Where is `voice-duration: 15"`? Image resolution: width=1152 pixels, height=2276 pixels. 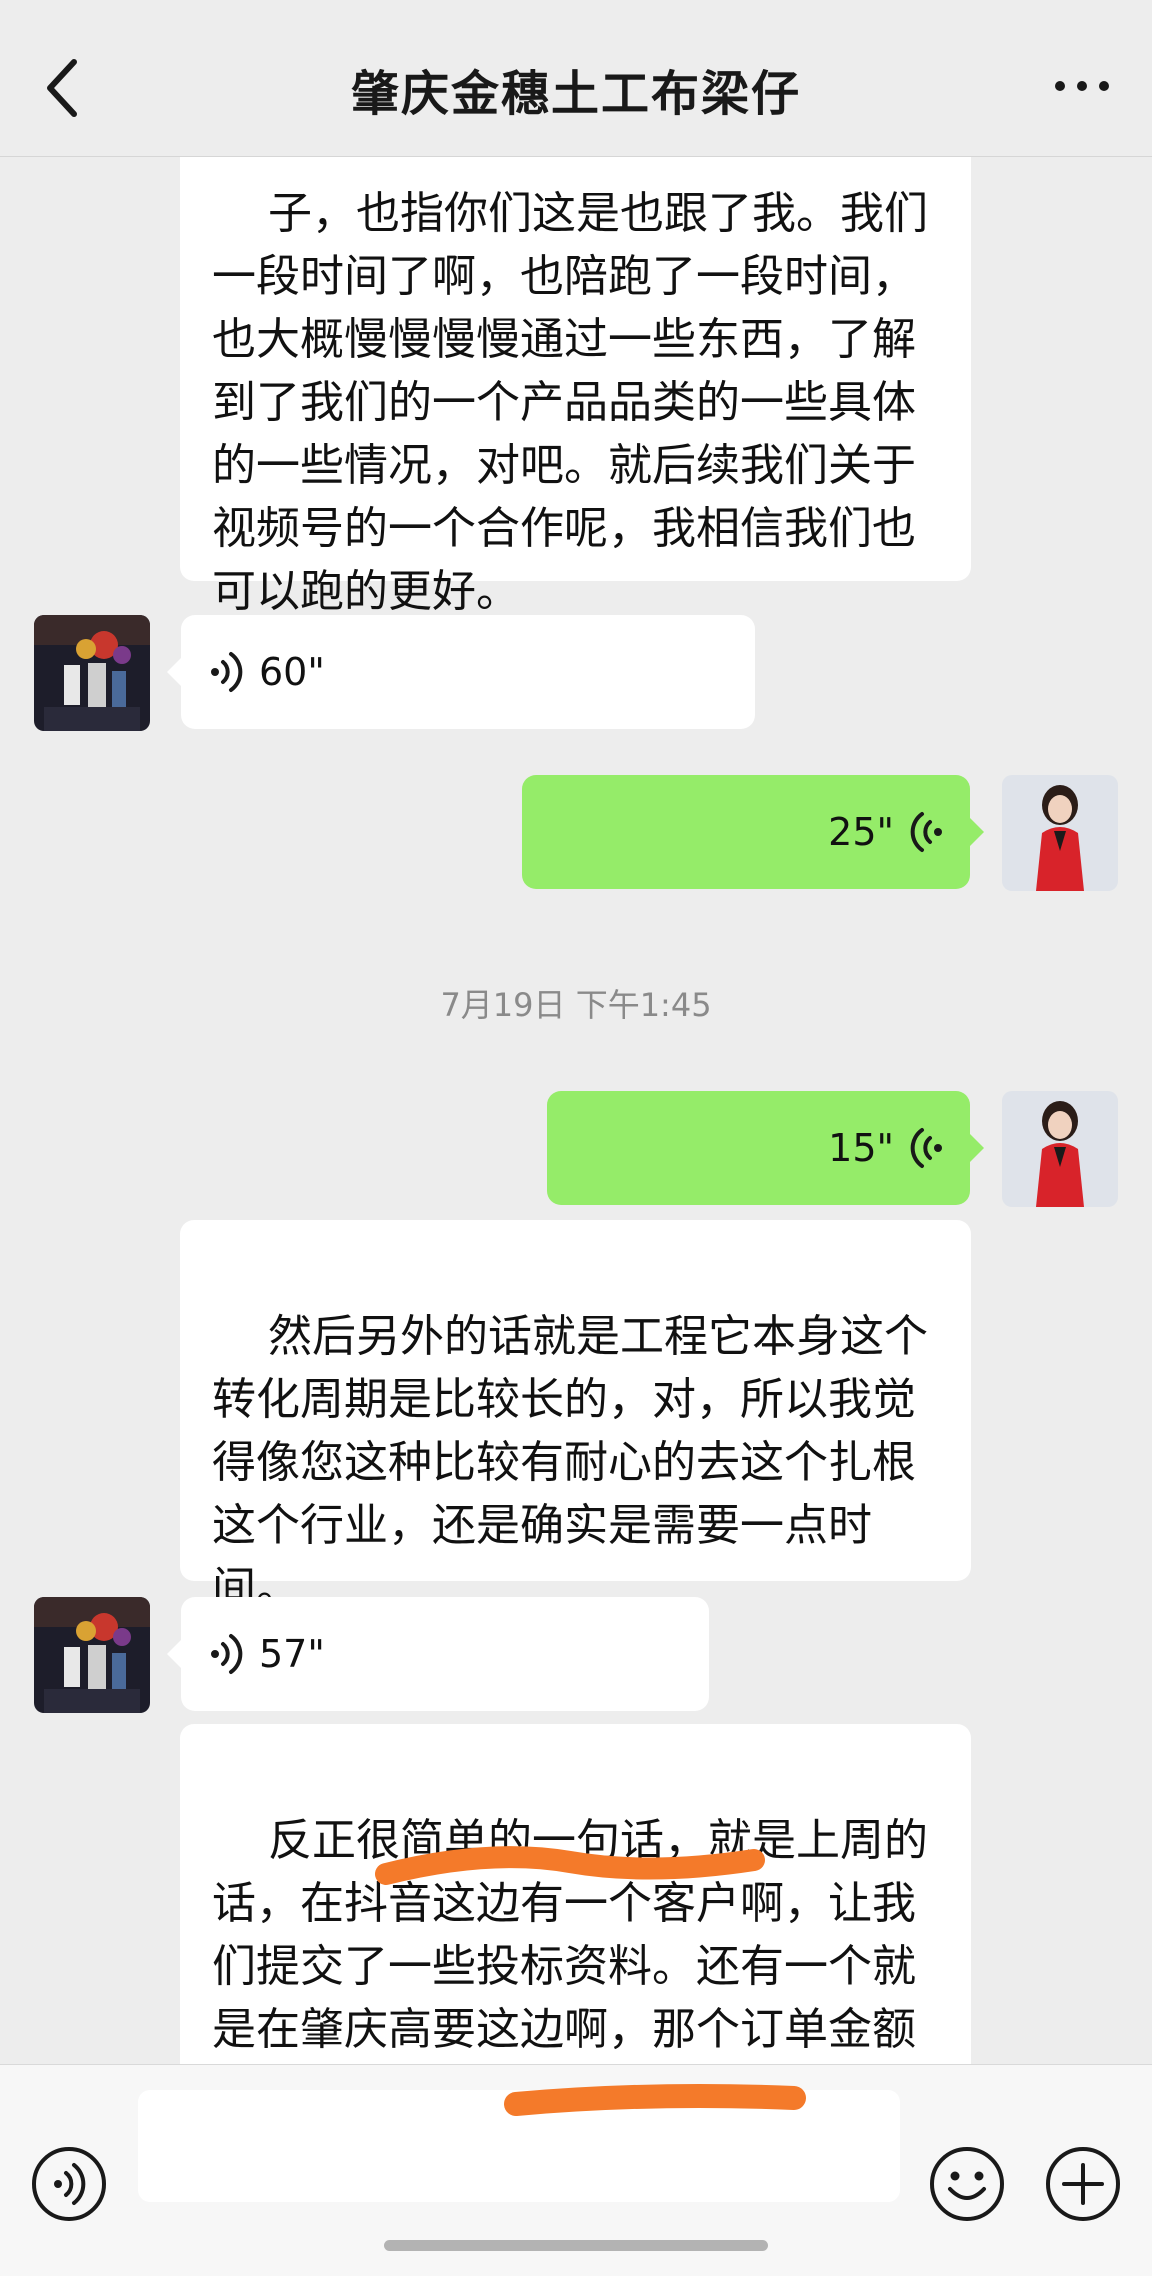
voice-duration: 15" is located at coordinates (861, 1148).